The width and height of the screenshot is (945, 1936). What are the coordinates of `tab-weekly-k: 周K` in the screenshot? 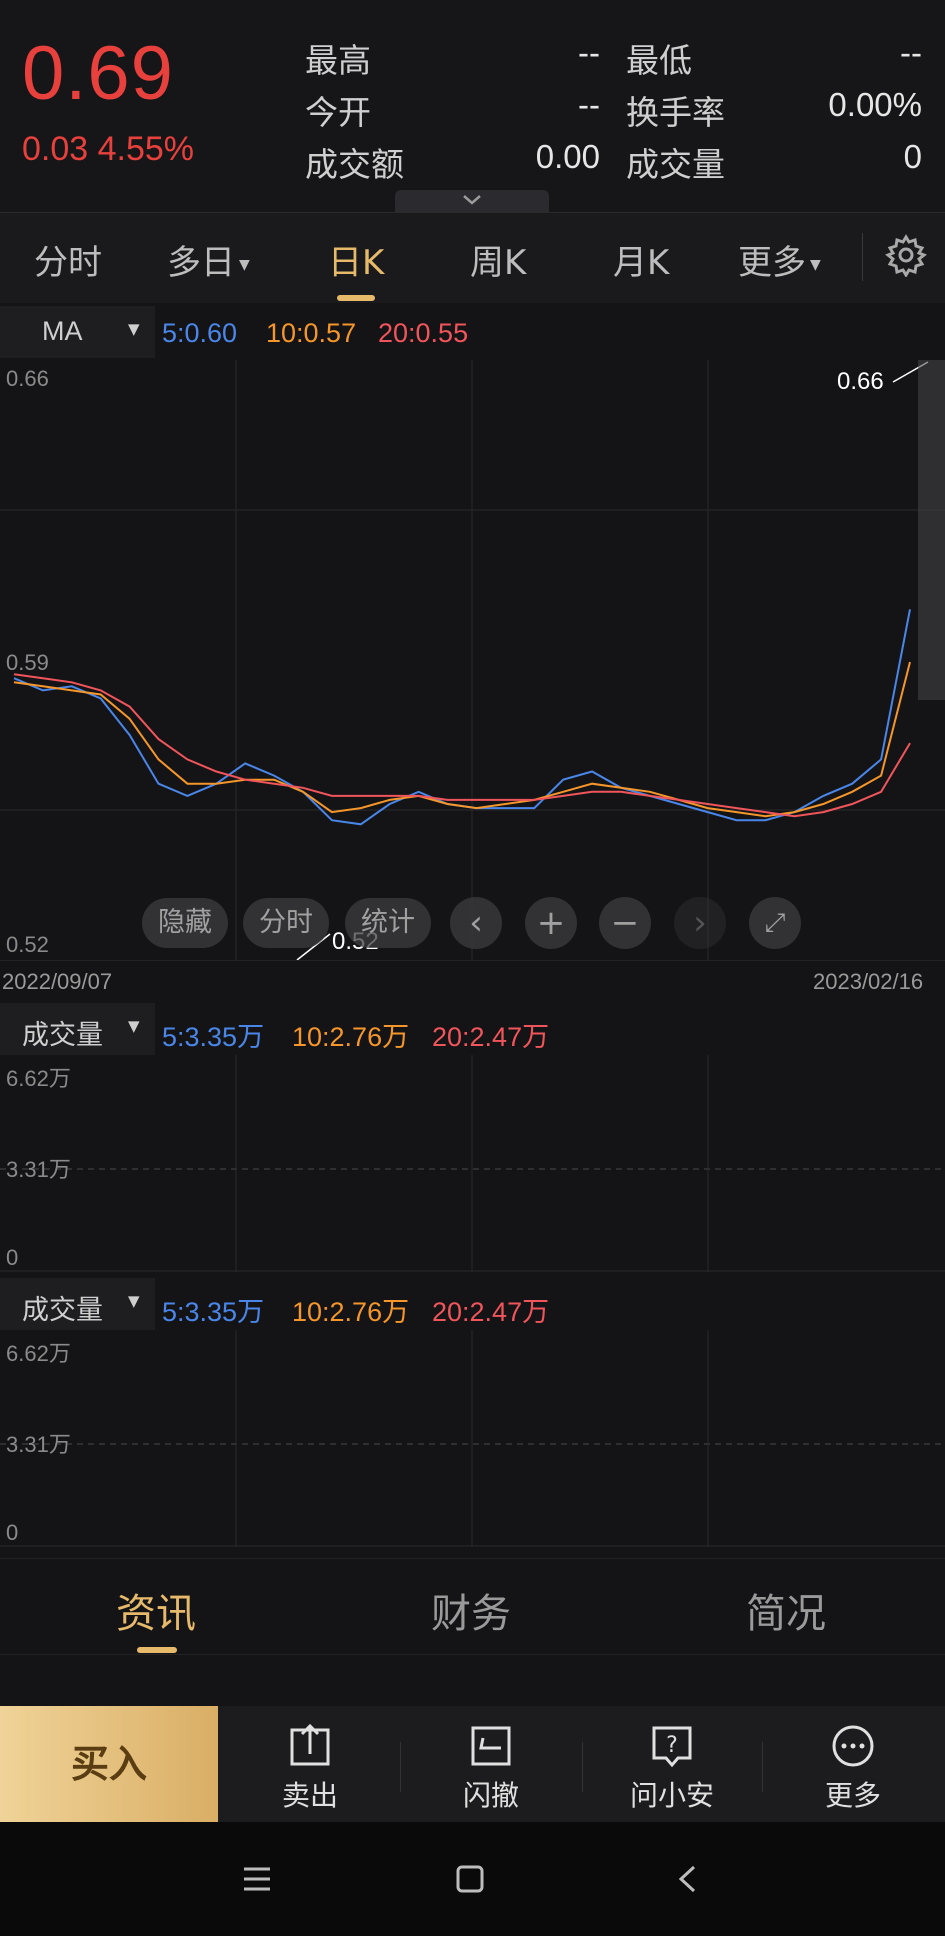 It's located at (498, 259).